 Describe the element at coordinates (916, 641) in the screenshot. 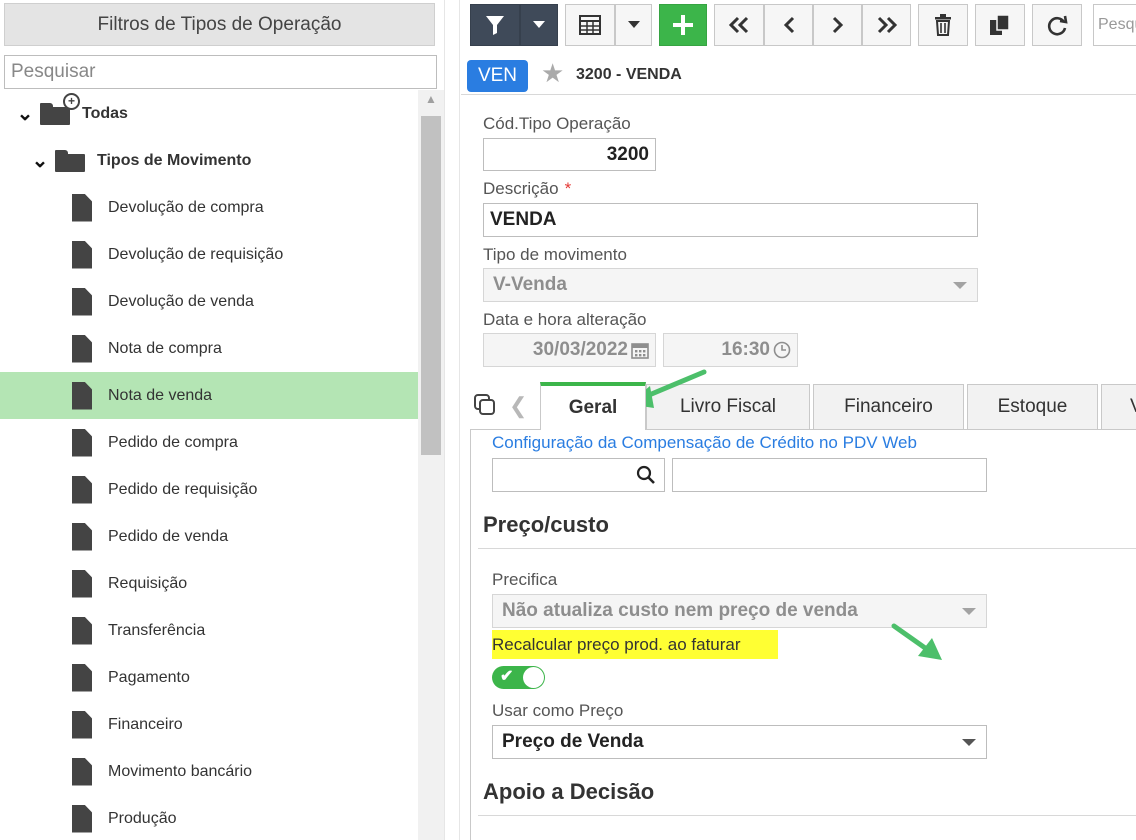

I see `annotation-arrow-icon` at that location.